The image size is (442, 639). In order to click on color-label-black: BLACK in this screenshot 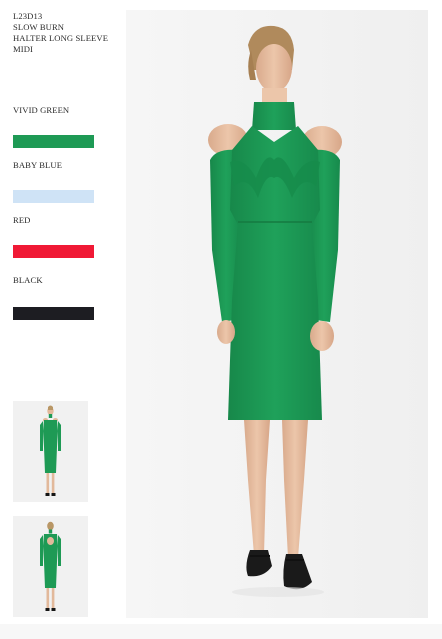, I will do `click(28, 280)`.